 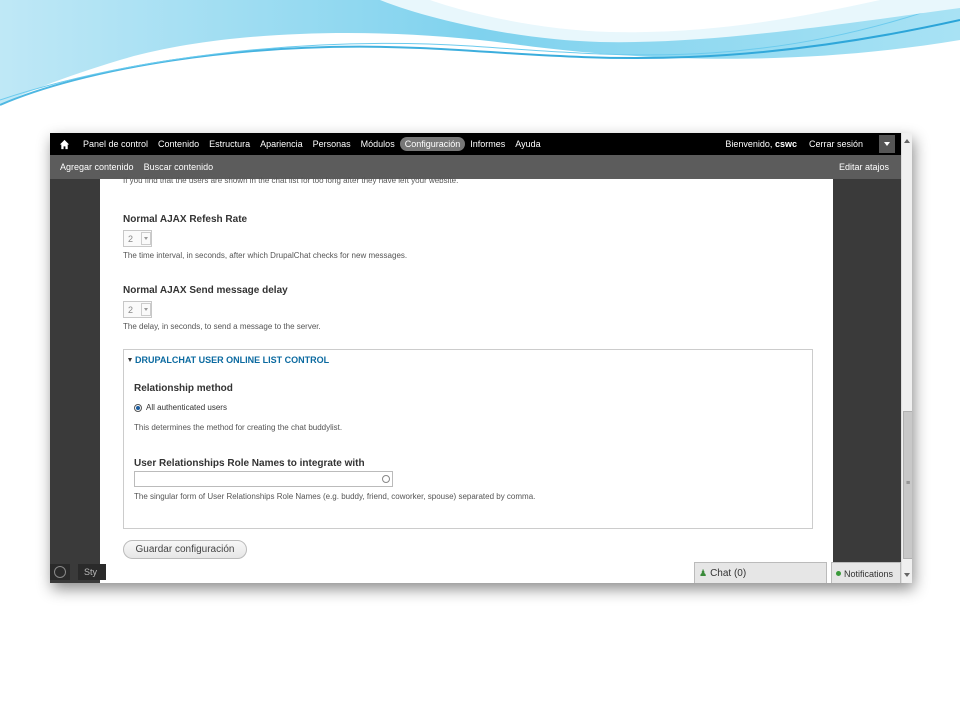 I want to click on users-icon: ♟, so click(x=703, y=573).